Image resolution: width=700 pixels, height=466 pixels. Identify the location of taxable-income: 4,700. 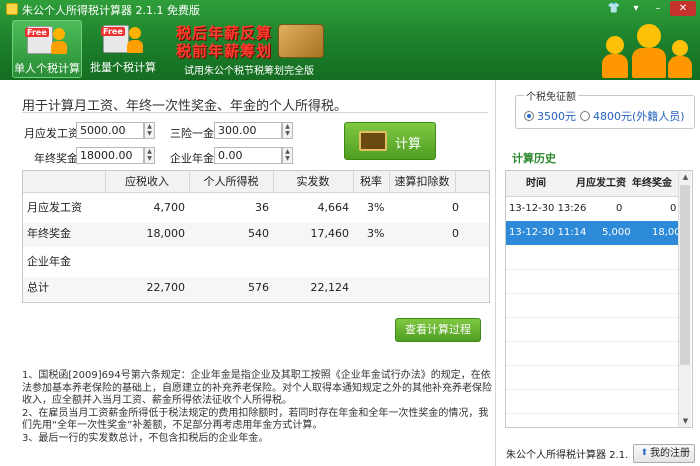
(169, 207).